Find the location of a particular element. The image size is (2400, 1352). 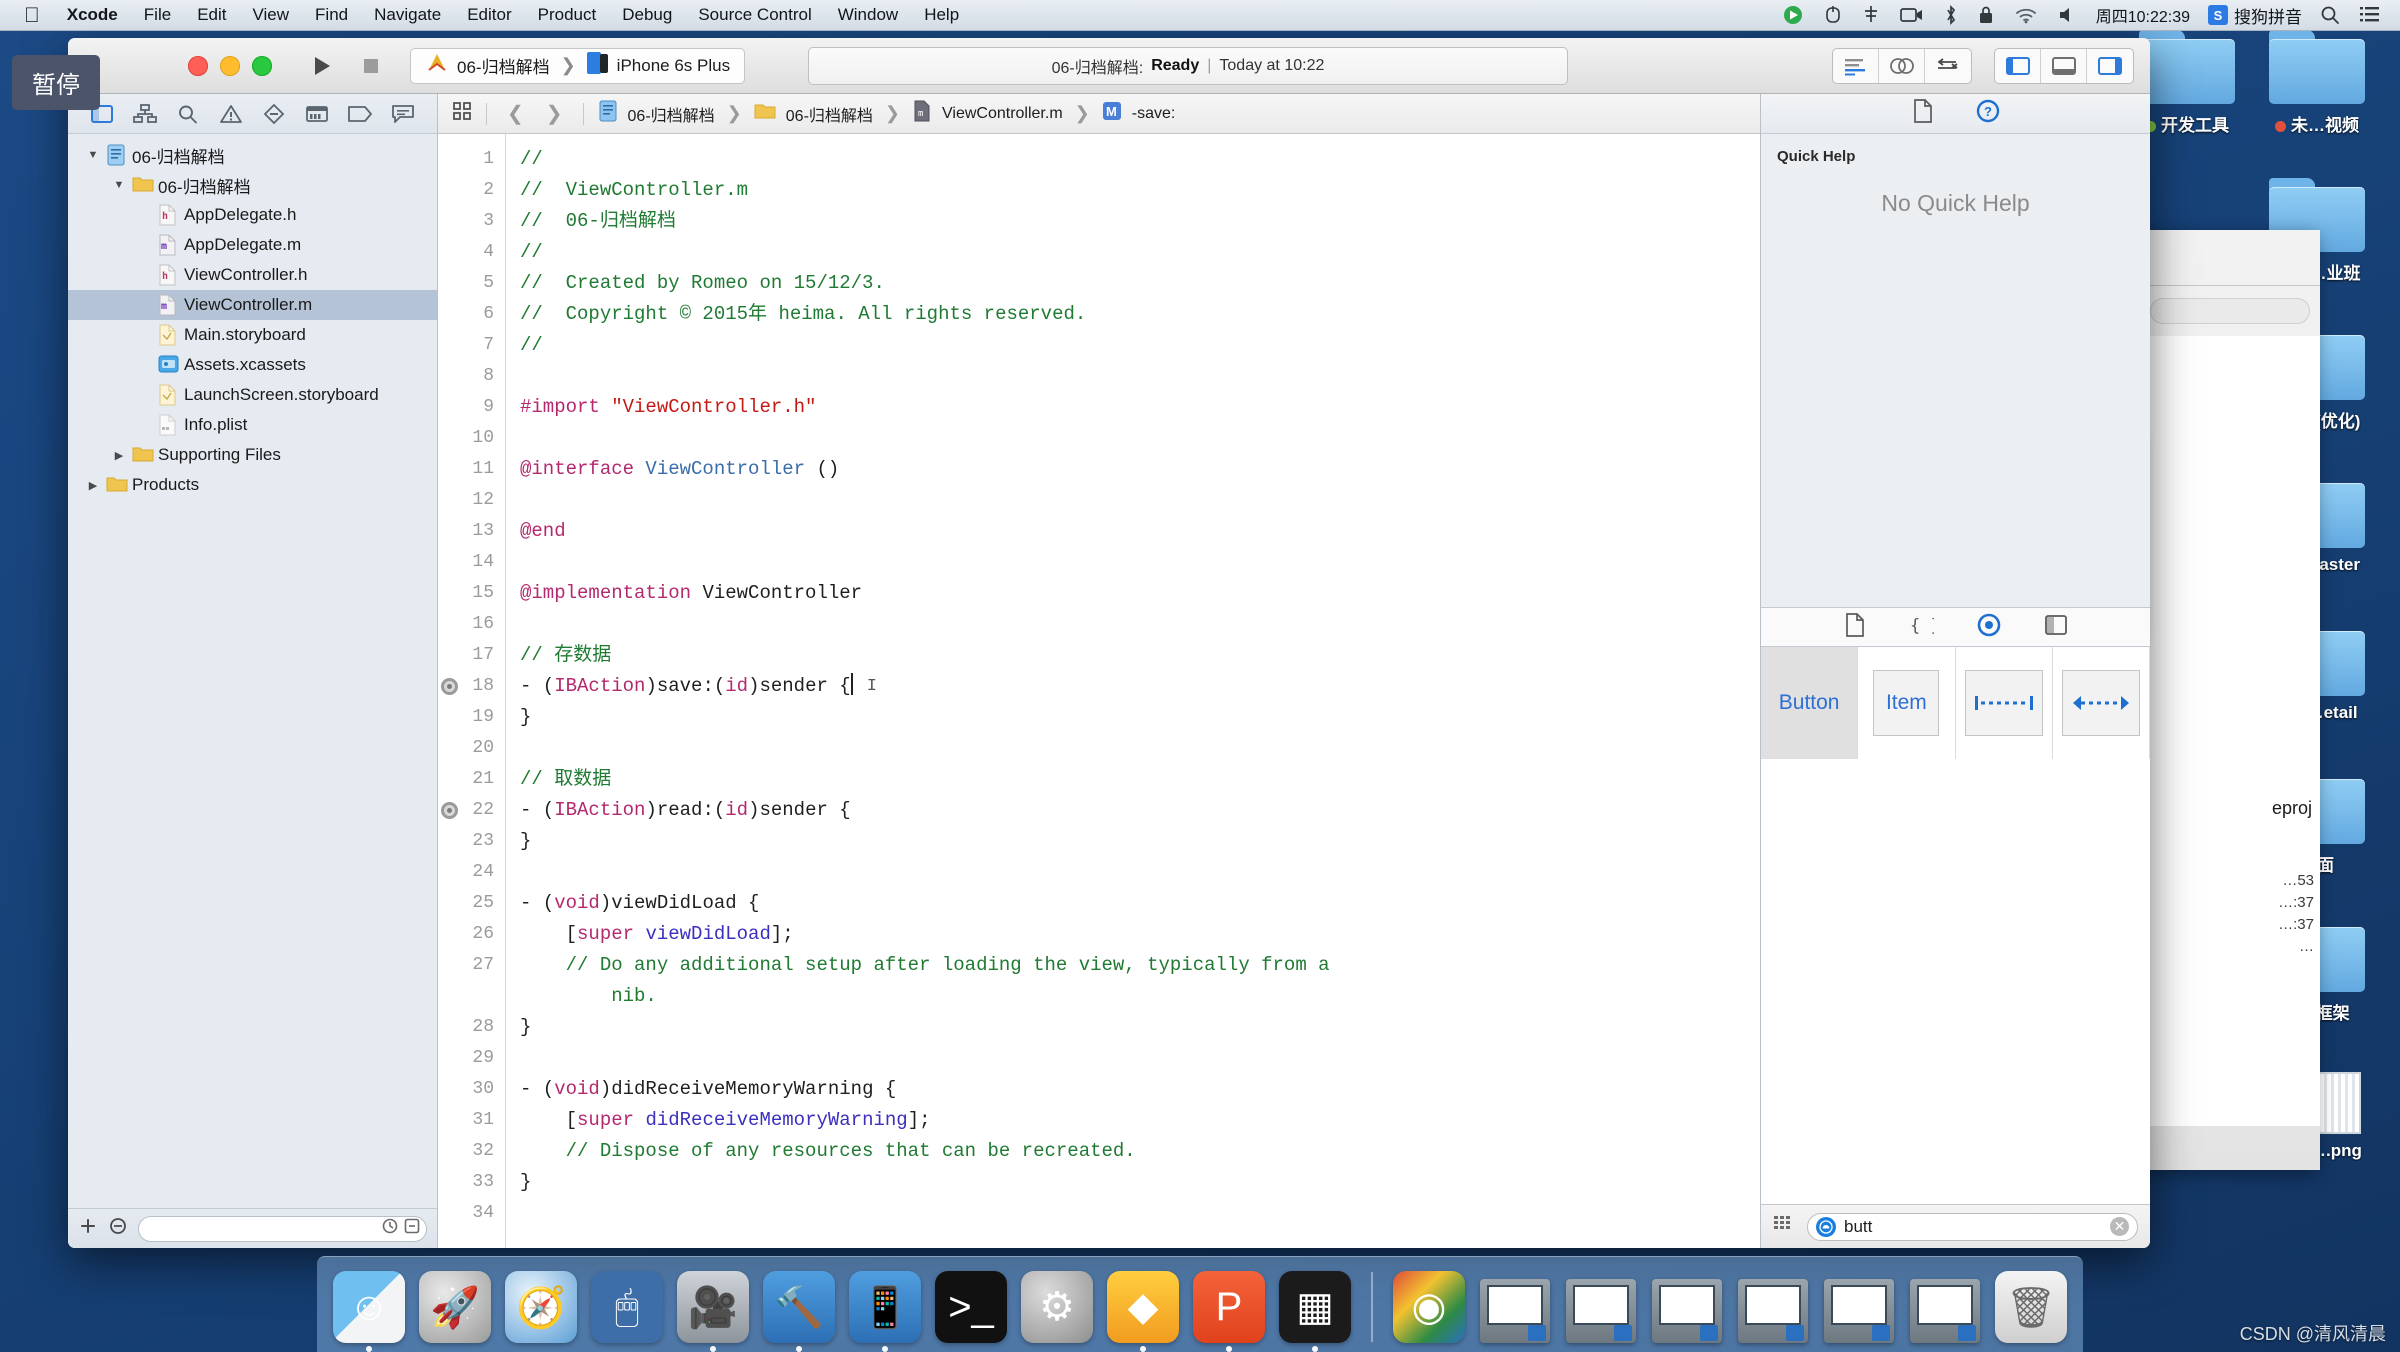

line-number: 33 is located at coordinates (471, 1182).